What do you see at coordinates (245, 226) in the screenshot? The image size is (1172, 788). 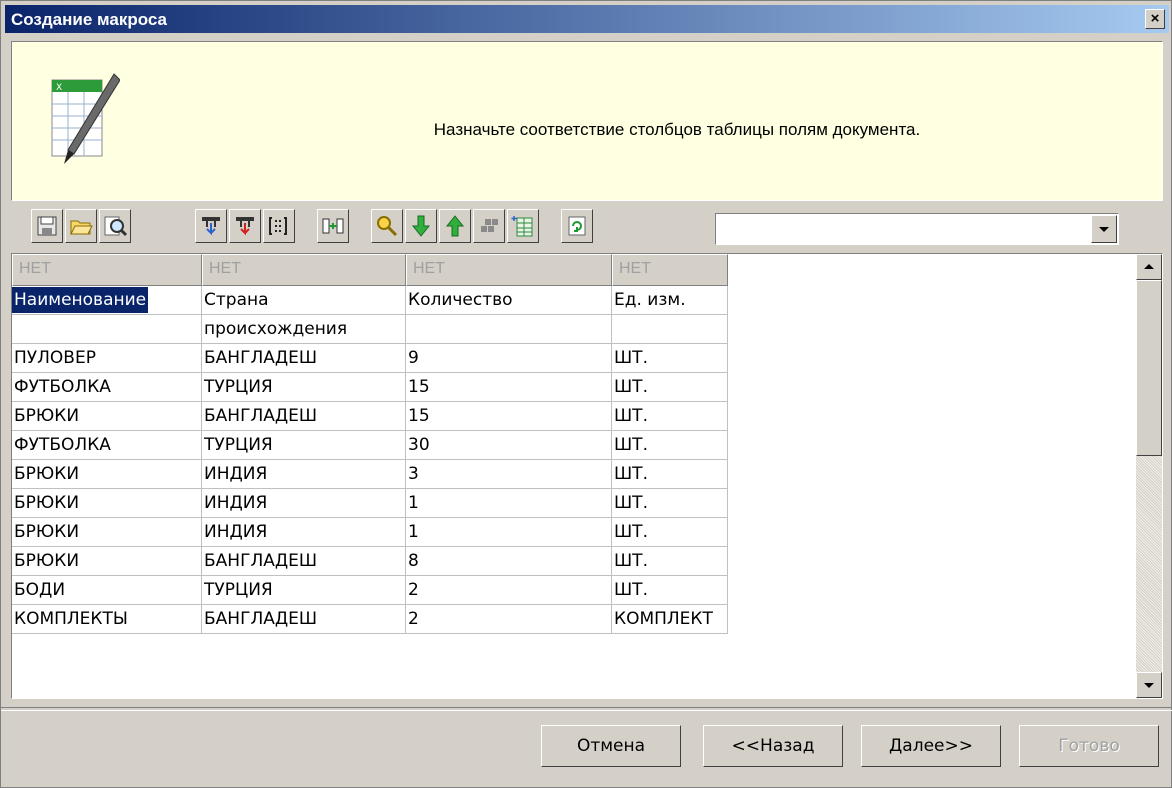 I see `export-columns-button` at bounding box center [245, 226].